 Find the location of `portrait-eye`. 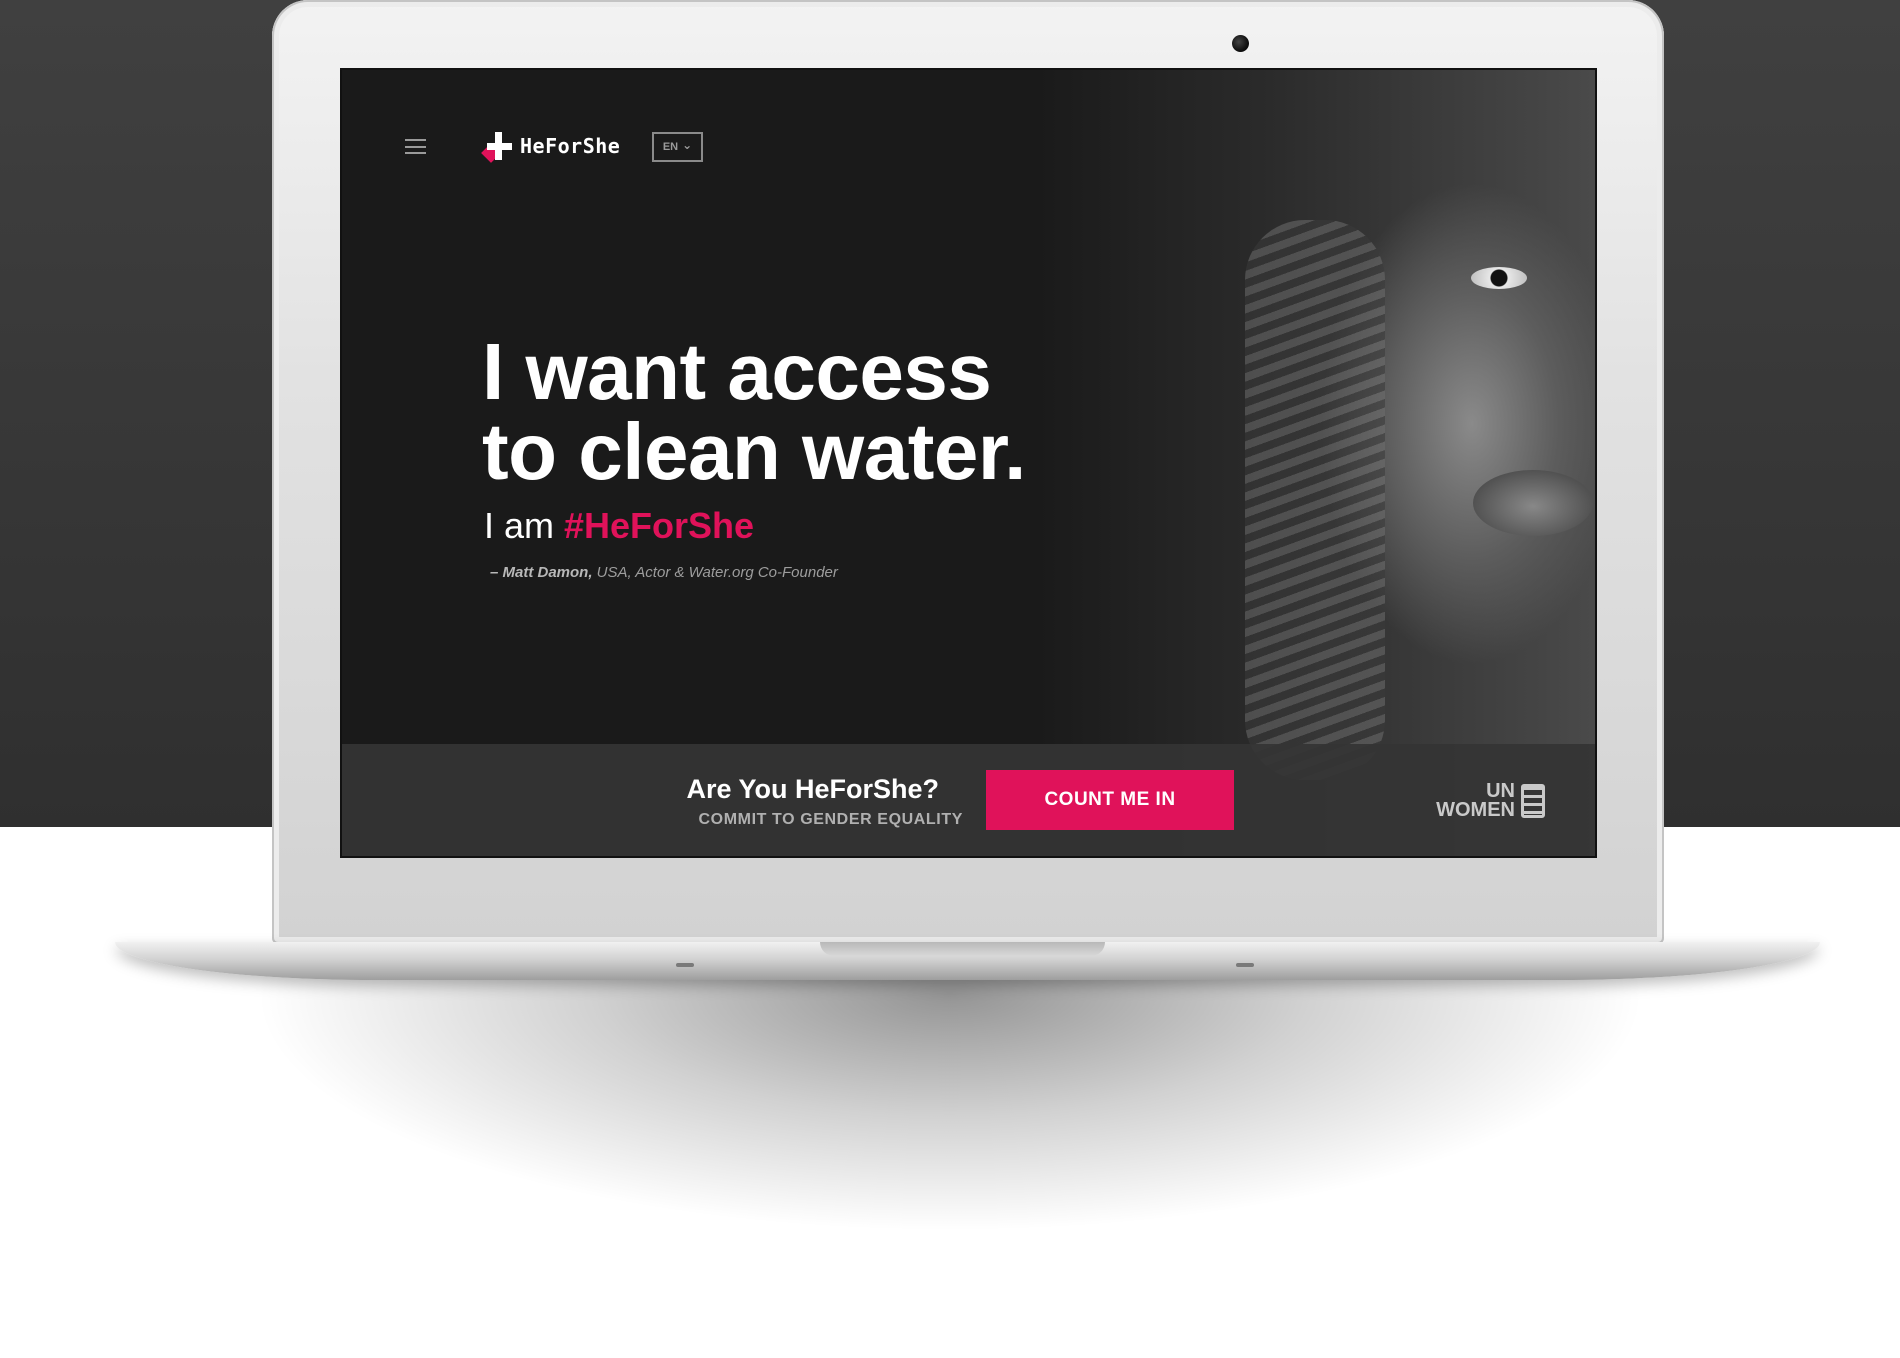

portrait-eye is located at coordinates (1499, 278).